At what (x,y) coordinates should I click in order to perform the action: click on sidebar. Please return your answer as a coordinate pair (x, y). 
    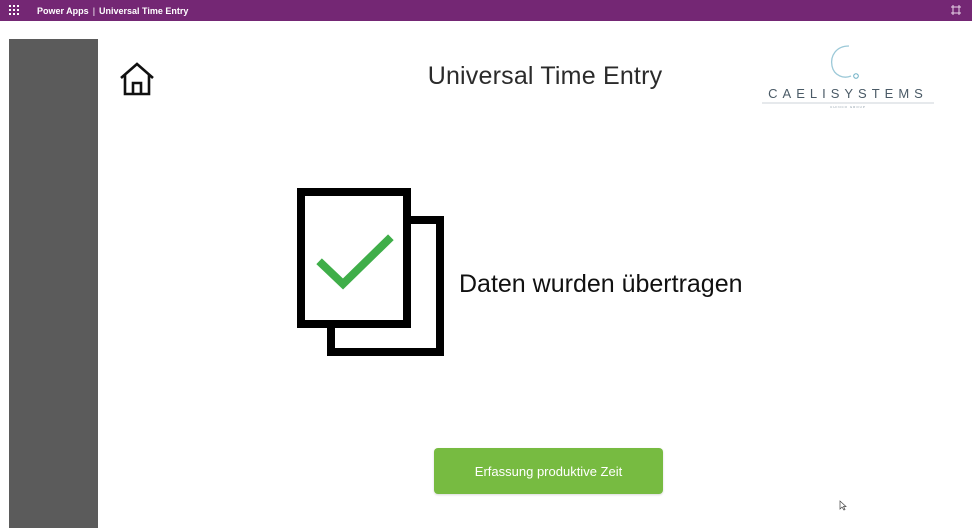
    Looking at the image, I should click on (53, 283).